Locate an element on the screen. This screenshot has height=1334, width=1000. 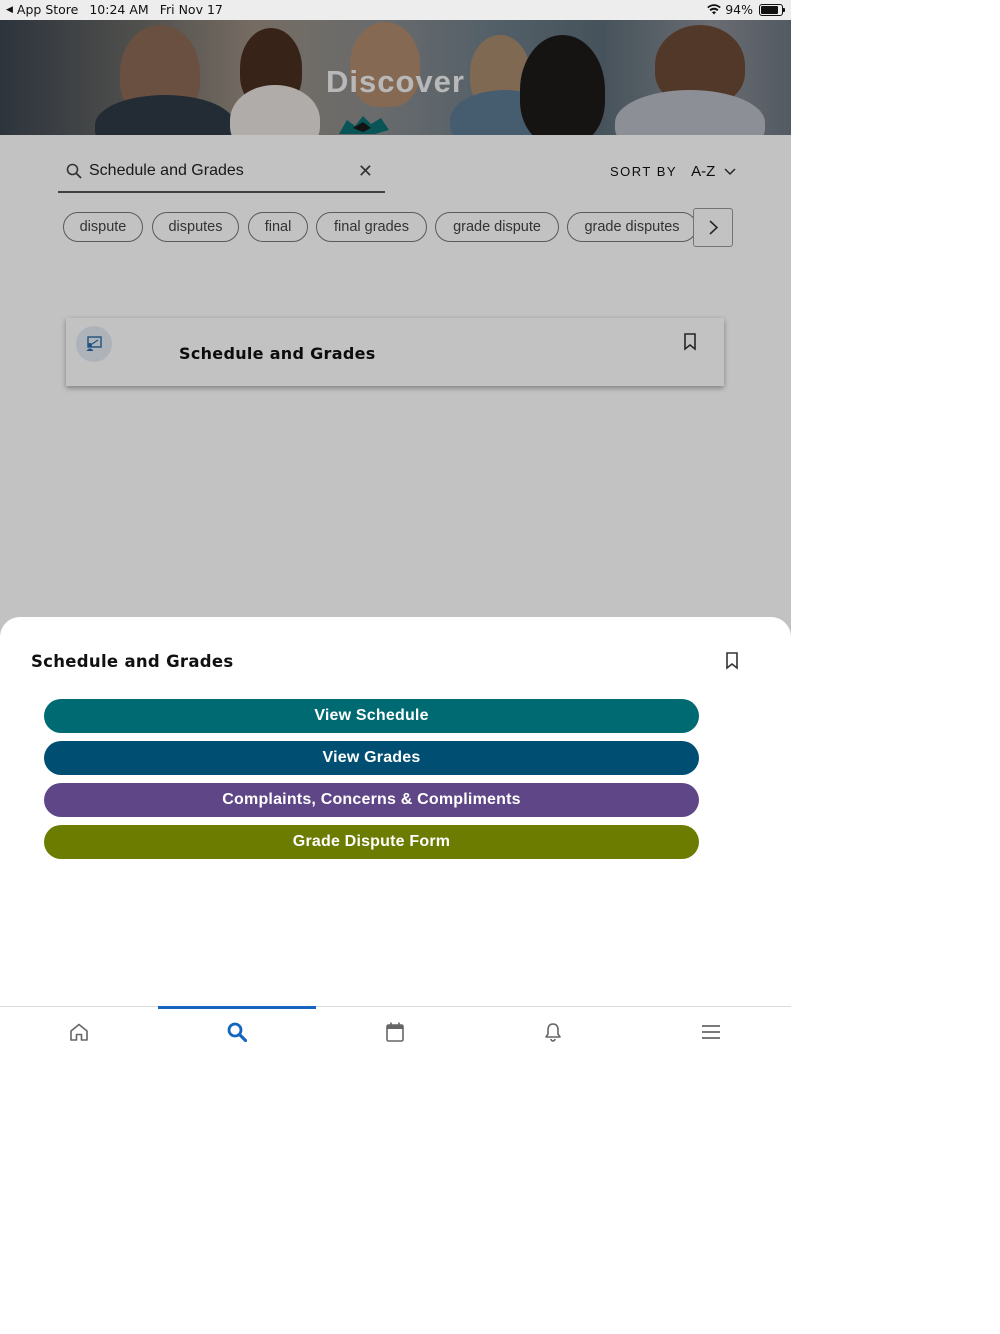
nav-menu is located at coordinates (711, 1032).